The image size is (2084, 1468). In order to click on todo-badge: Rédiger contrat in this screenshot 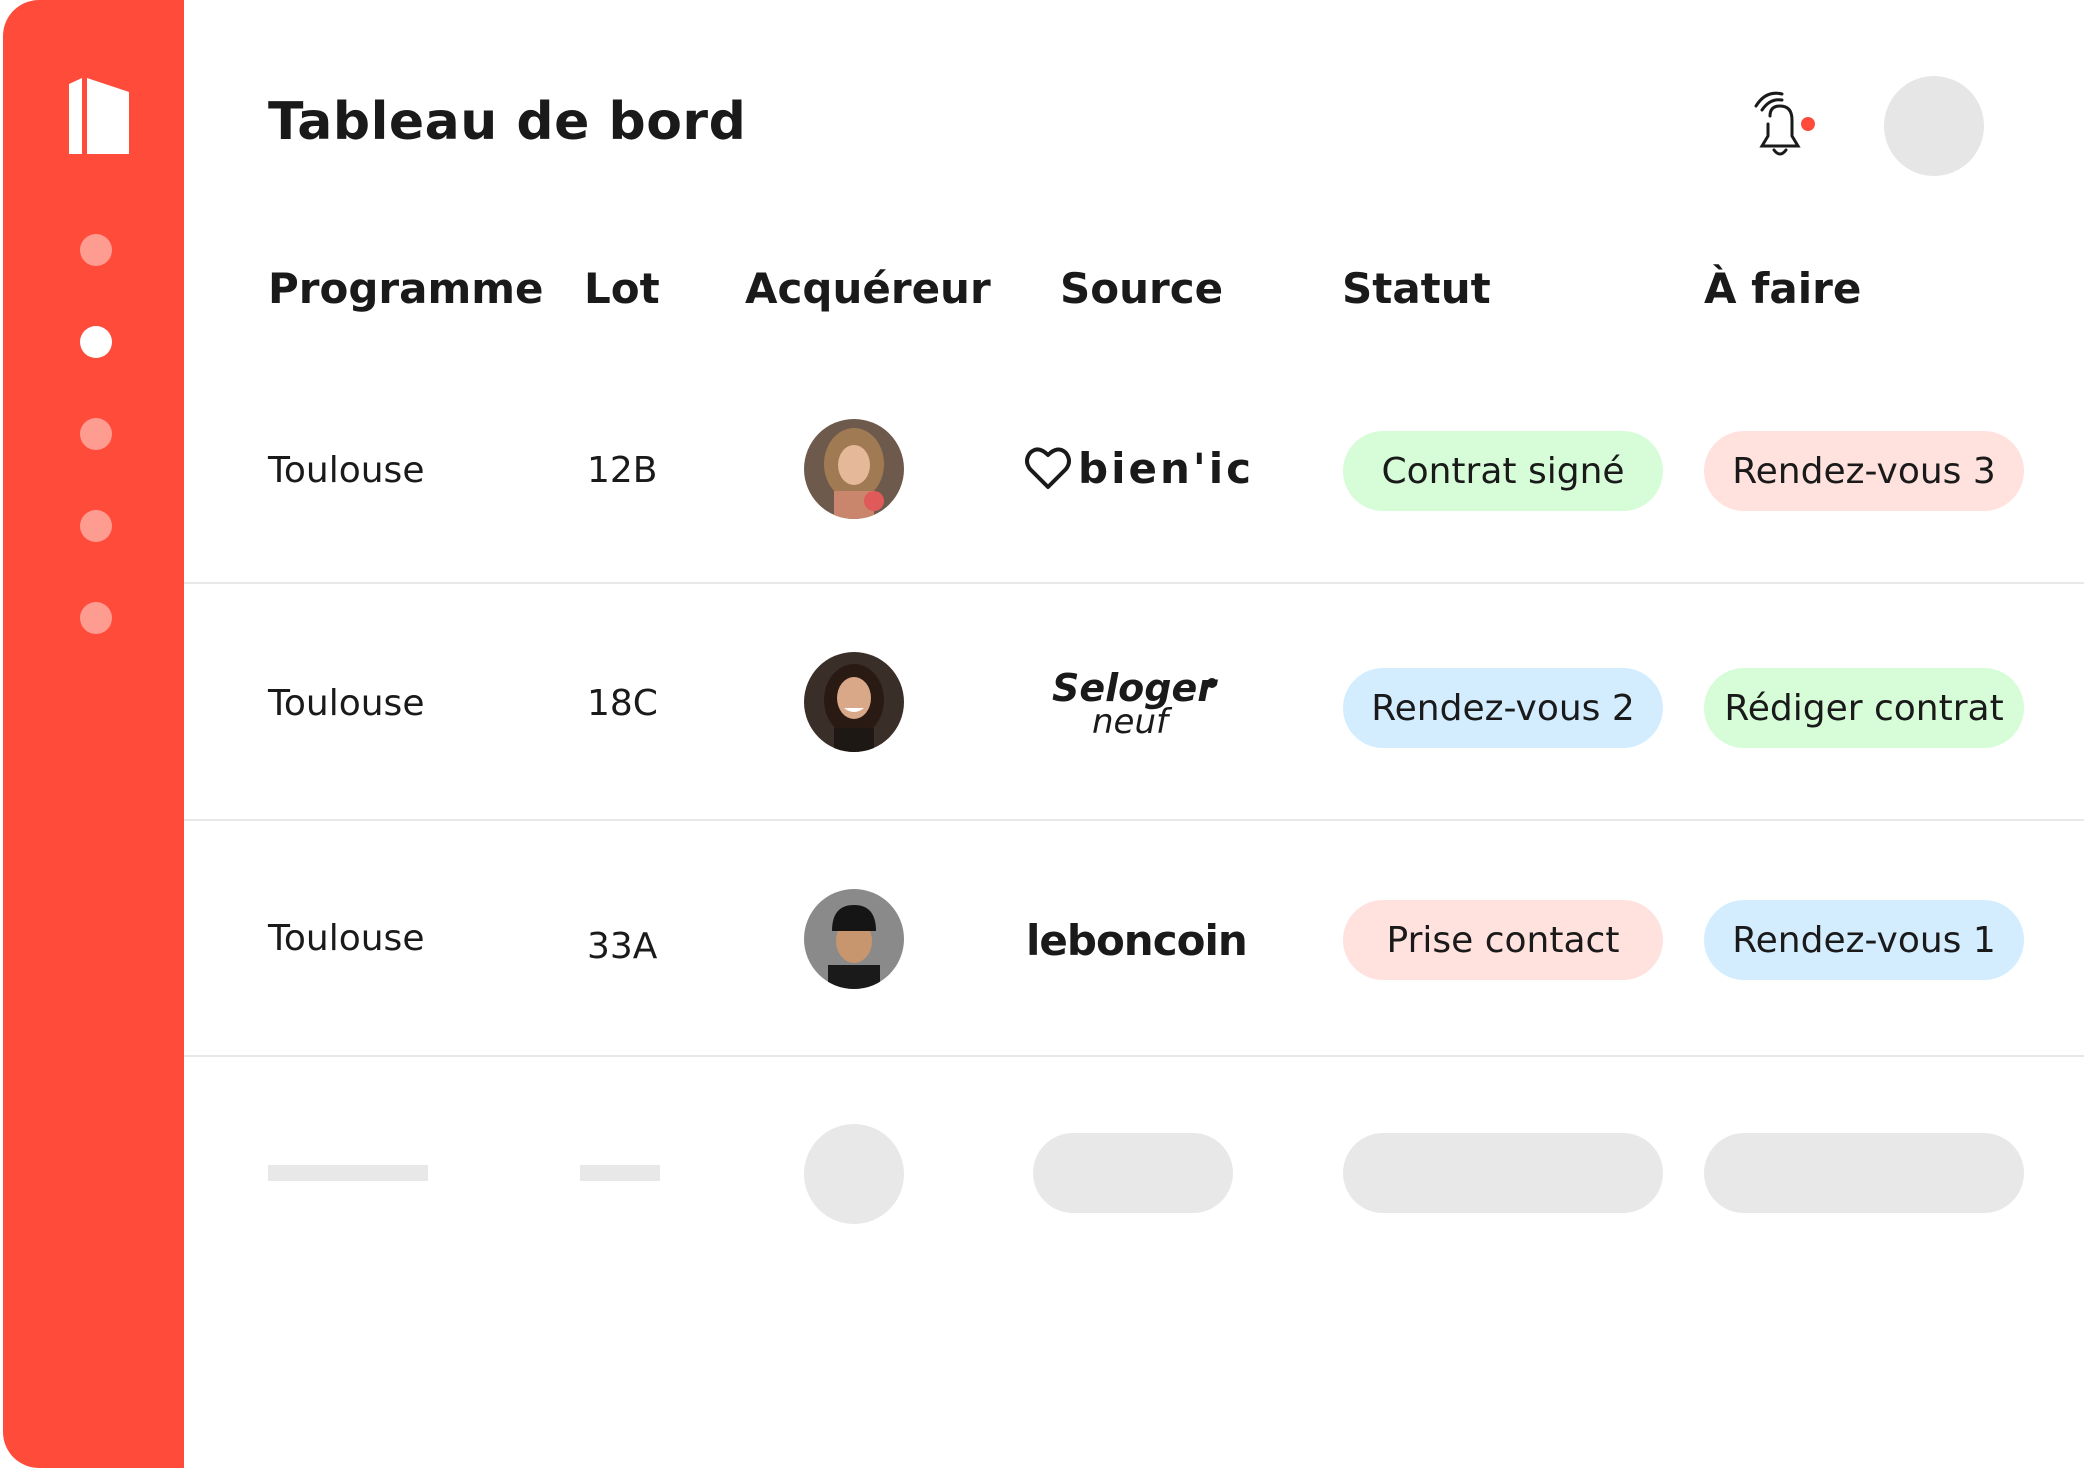, I will do `click(1864, 708)`.